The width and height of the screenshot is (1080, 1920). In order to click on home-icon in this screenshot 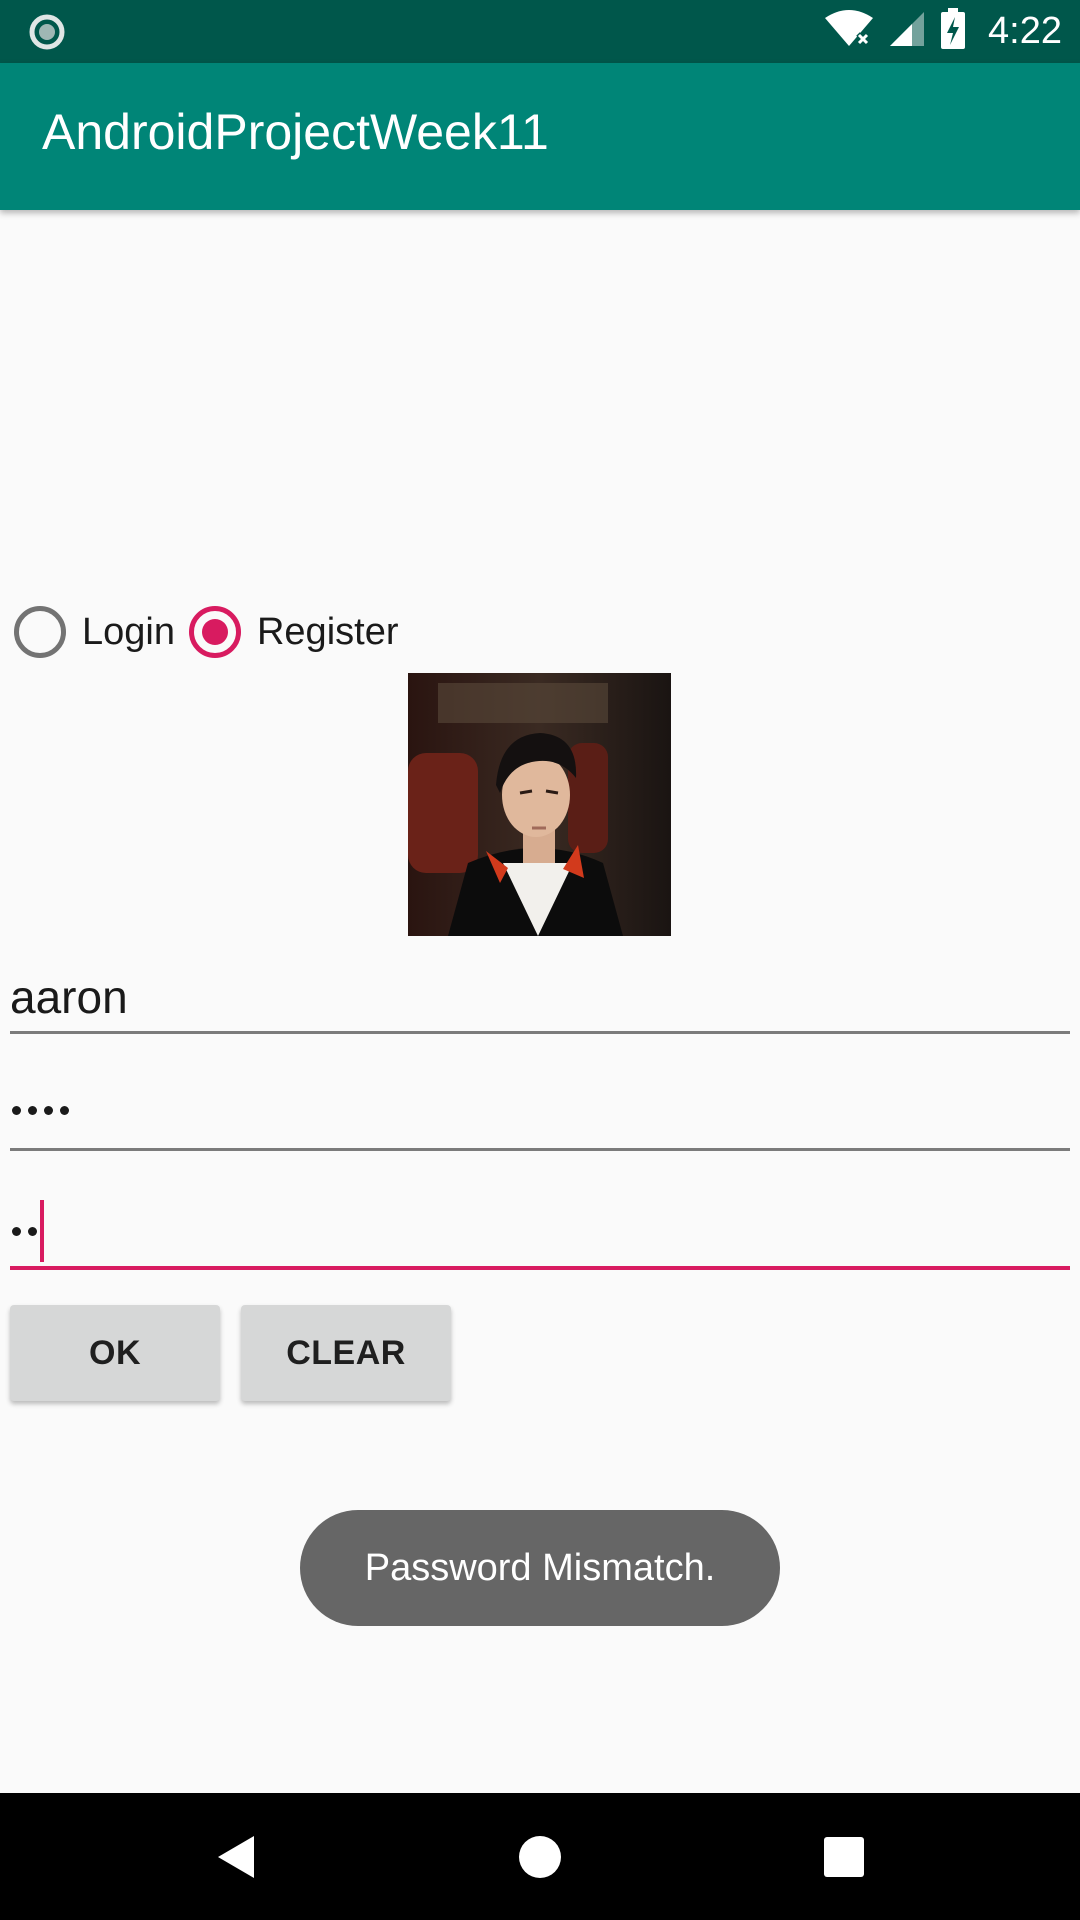, I will do `click(540, 1856)`.